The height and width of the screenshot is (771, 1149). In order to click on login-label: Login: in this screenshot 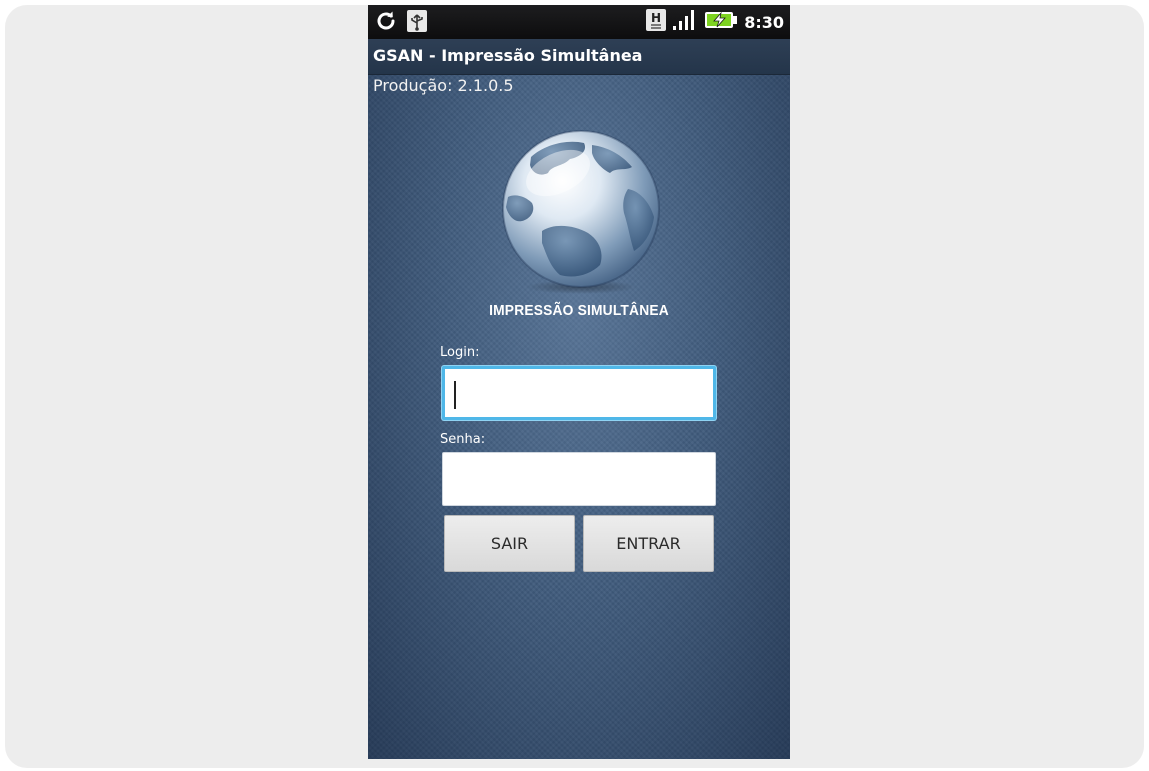, I will do `click(460, 352)`.